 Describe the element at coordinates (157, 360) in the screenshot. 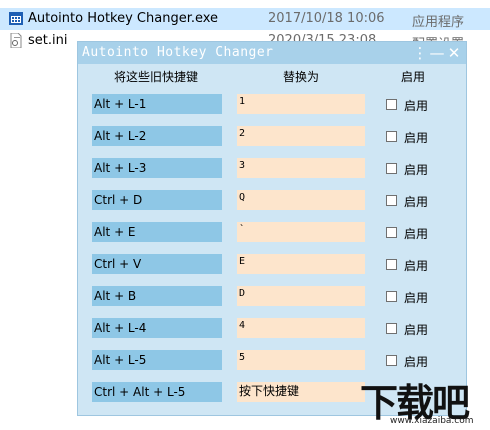

I see `hotkey-field: Alt + L-5` at that location.